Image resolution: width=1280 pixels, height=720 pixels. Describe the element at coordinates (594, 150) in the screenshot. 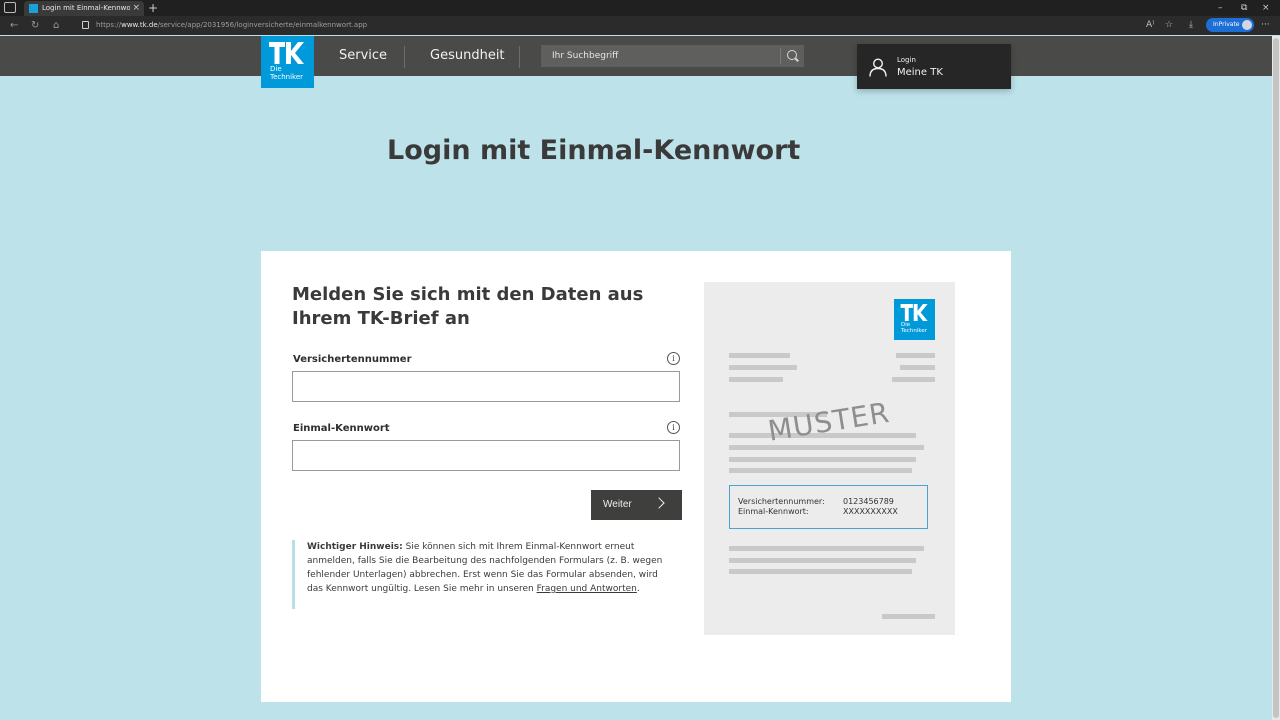

I see `page-title: Login mit Einmal-Kennwort` at that location.